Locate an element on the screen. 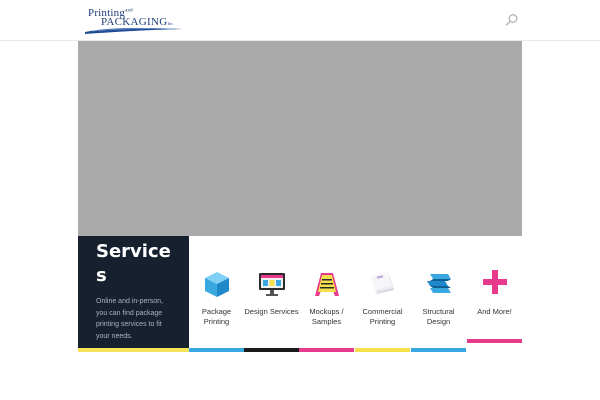 The width and height of the screenshot is (600, 400). service-tile-commercial-printing: Commercial Printing is located at coordinates (382, 294).